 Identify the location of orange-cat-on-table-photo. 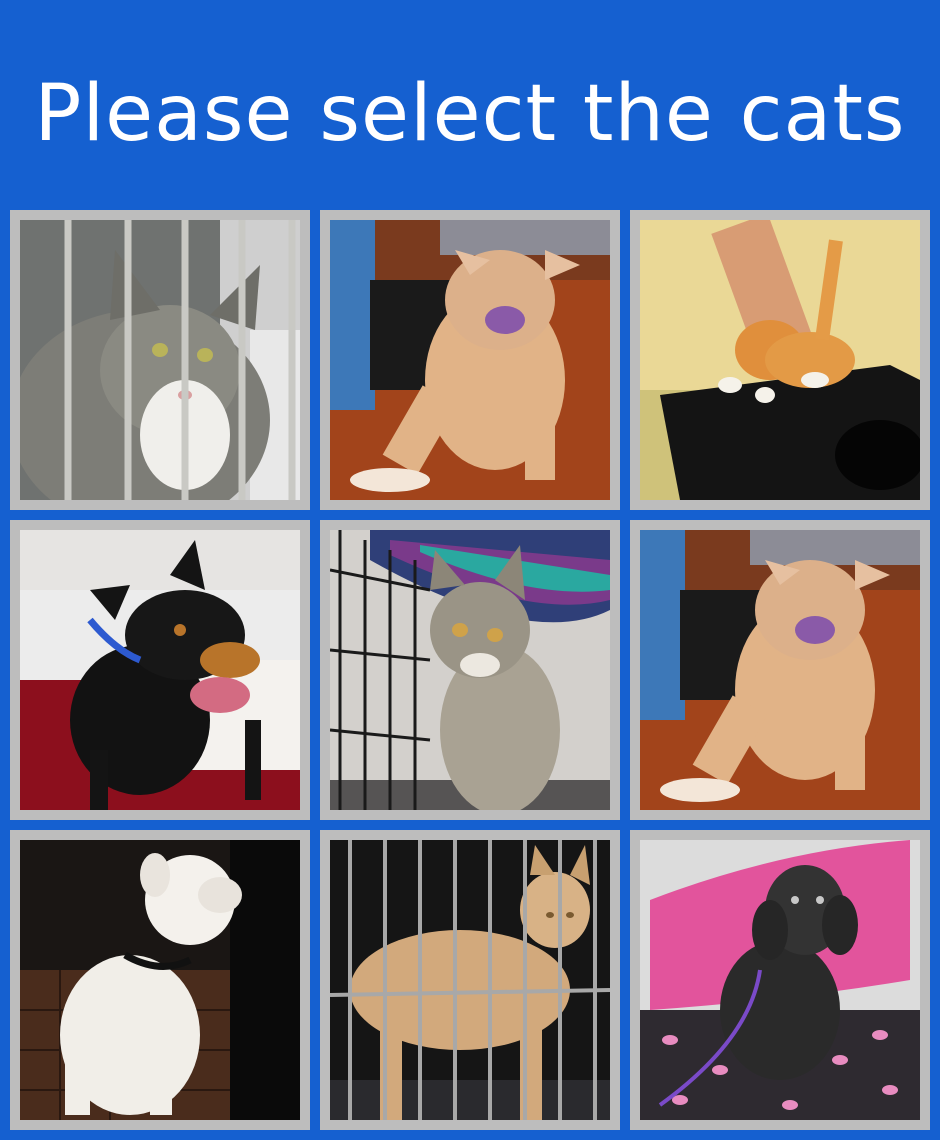
(780, 360).